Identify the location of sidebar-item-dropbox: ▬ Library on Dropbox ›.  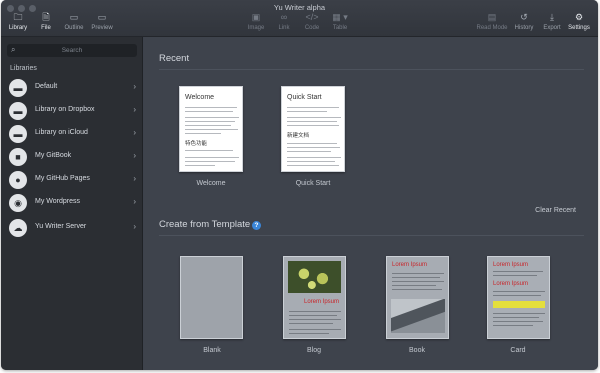
(72, 111).